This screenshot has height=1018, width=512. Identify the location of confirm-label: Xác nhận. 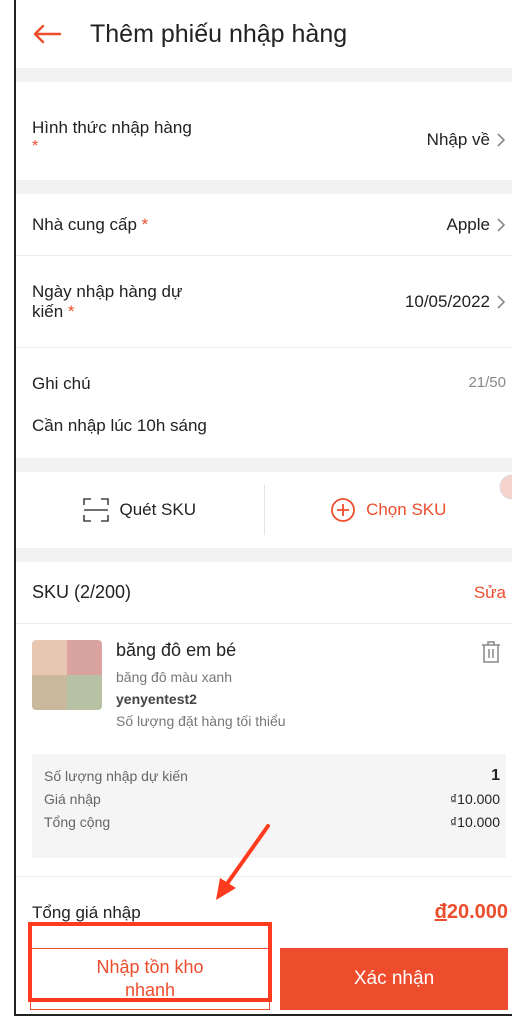
(394, 978).